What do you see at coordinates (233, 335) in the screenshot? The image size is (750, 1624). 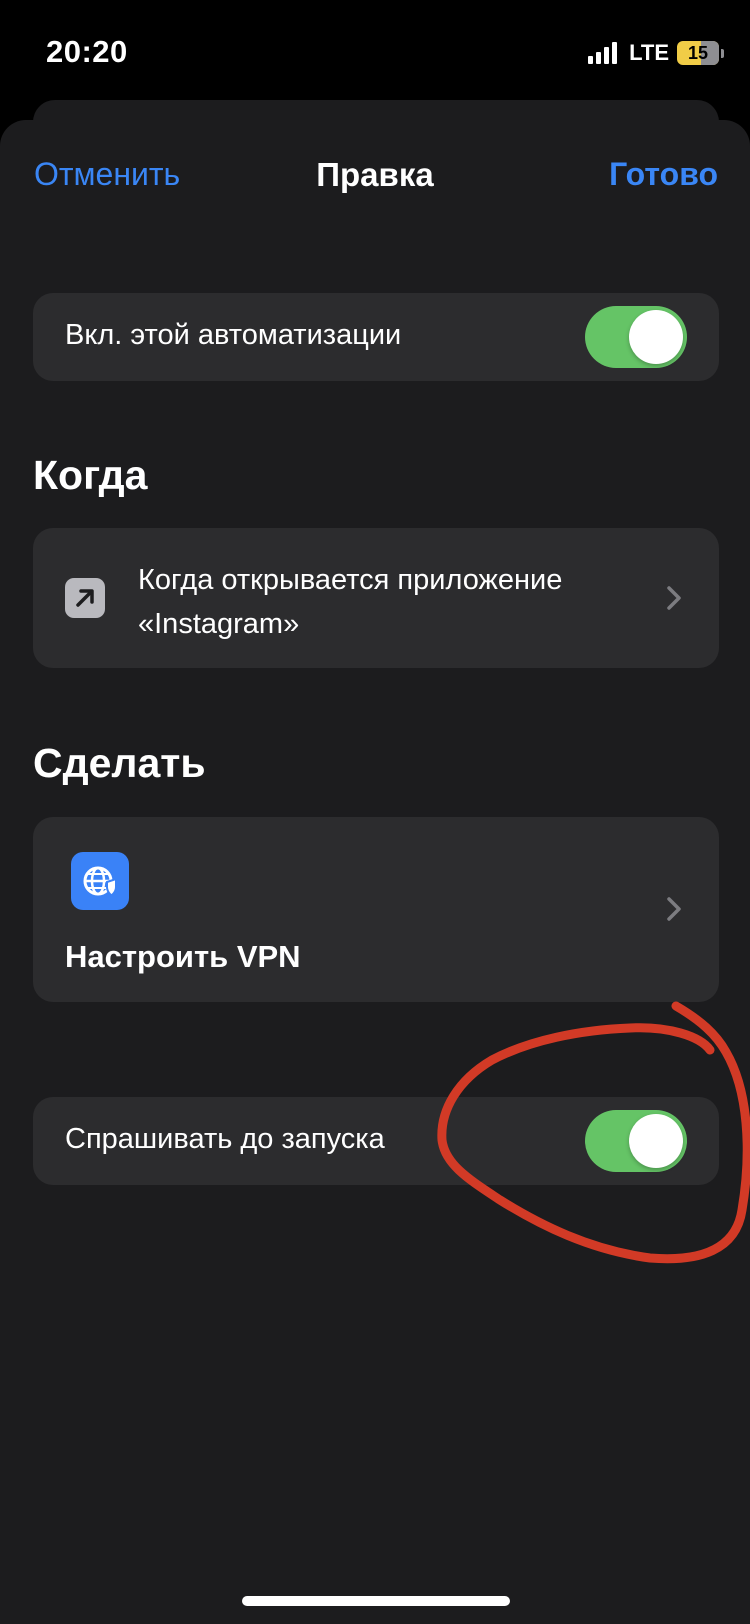 I see `enable-automation-label: Вкл. этой автоматизации` at bounding box center [233, 335].